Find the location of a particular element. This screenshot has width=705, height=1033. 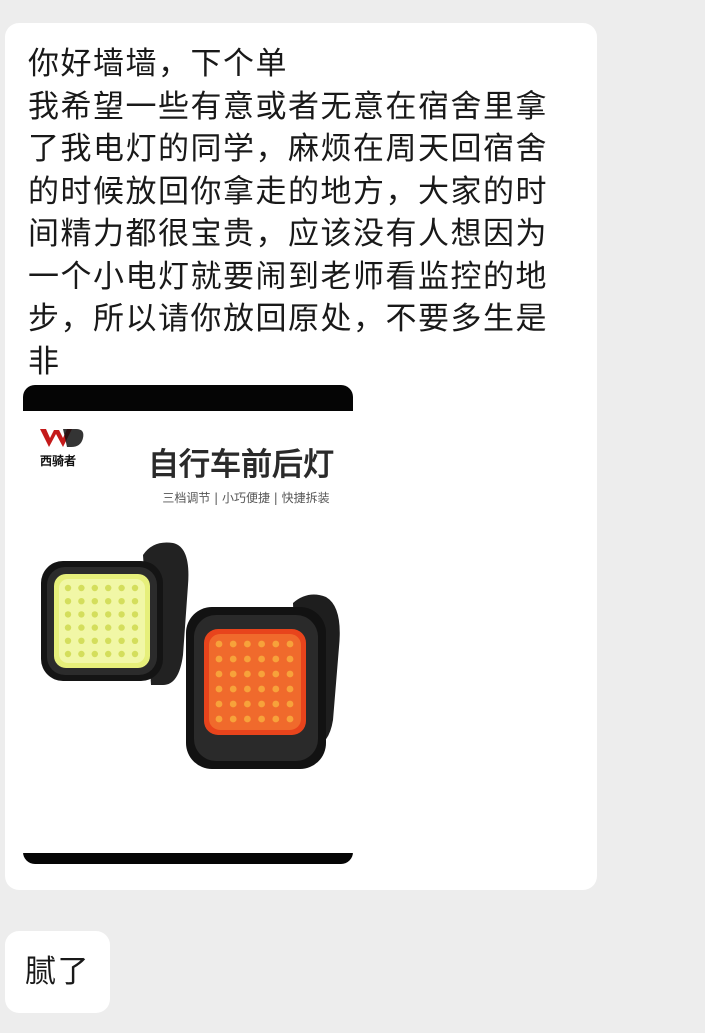

message-text: 腻了 is located at coordinates (57, 972).